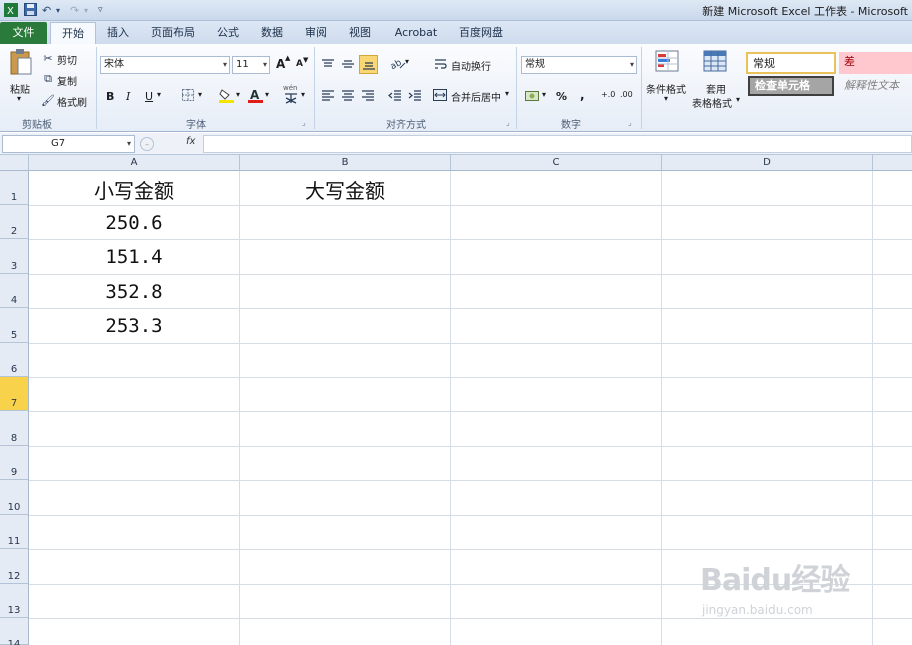  What do you see at coordinates (360, 33) in the screenshot?
I see `tab-view: 视图` at bounding box center [360, 33].